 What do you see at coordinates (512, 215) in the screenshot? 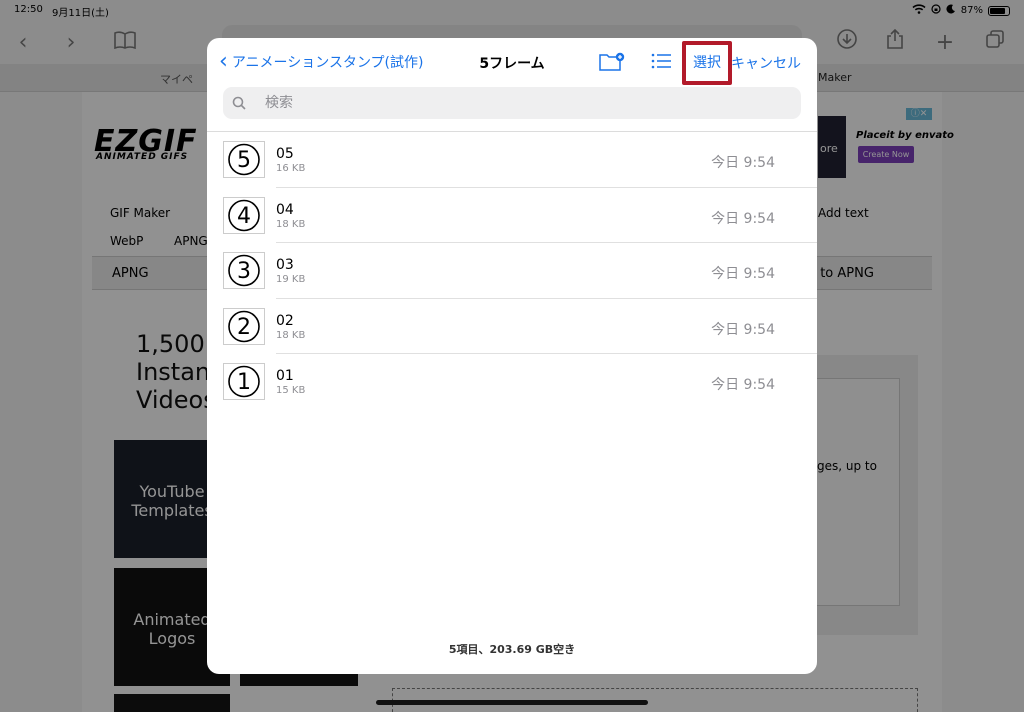
I see `file-row-04: 4 04 18 KB 今日 9:54` at bounding box center [512, 215].